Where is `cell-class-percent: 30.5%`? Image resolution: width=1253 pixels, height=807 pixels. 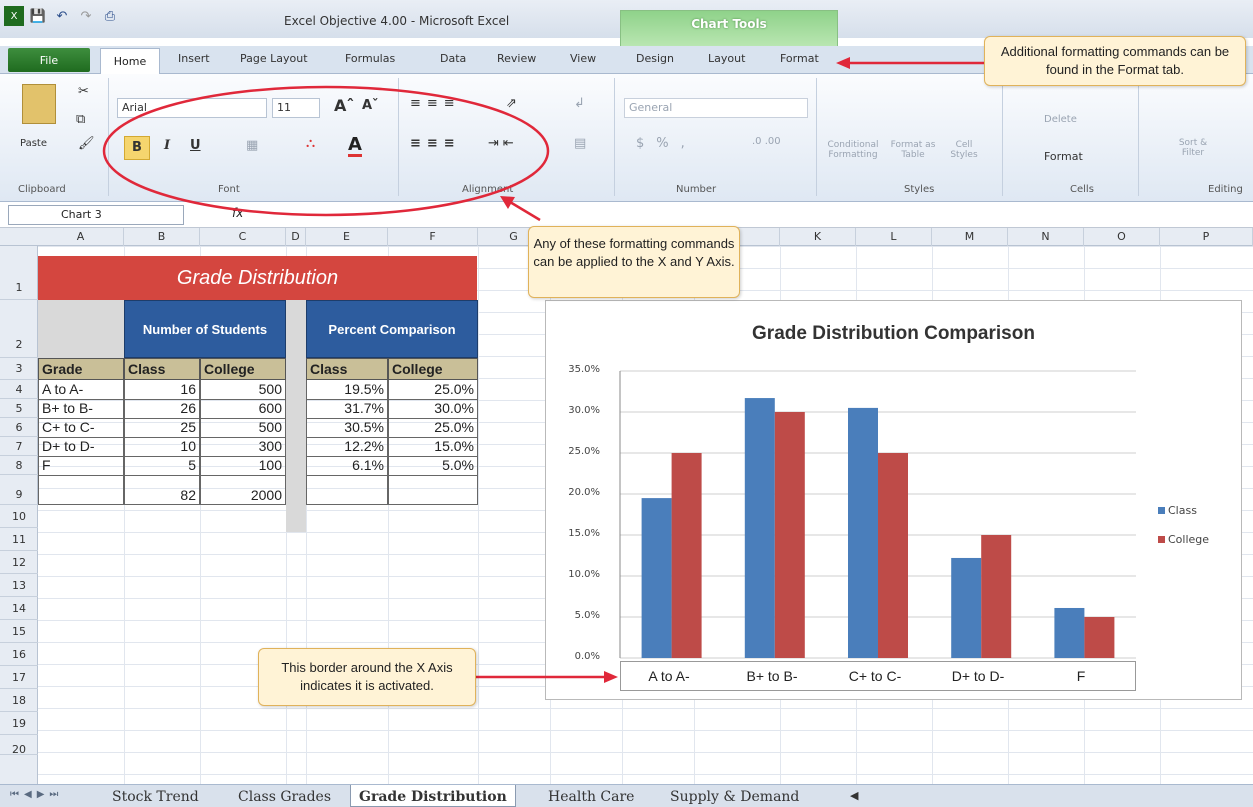 cell-class-percent: 30.5% is located at coordinates (347, 428).